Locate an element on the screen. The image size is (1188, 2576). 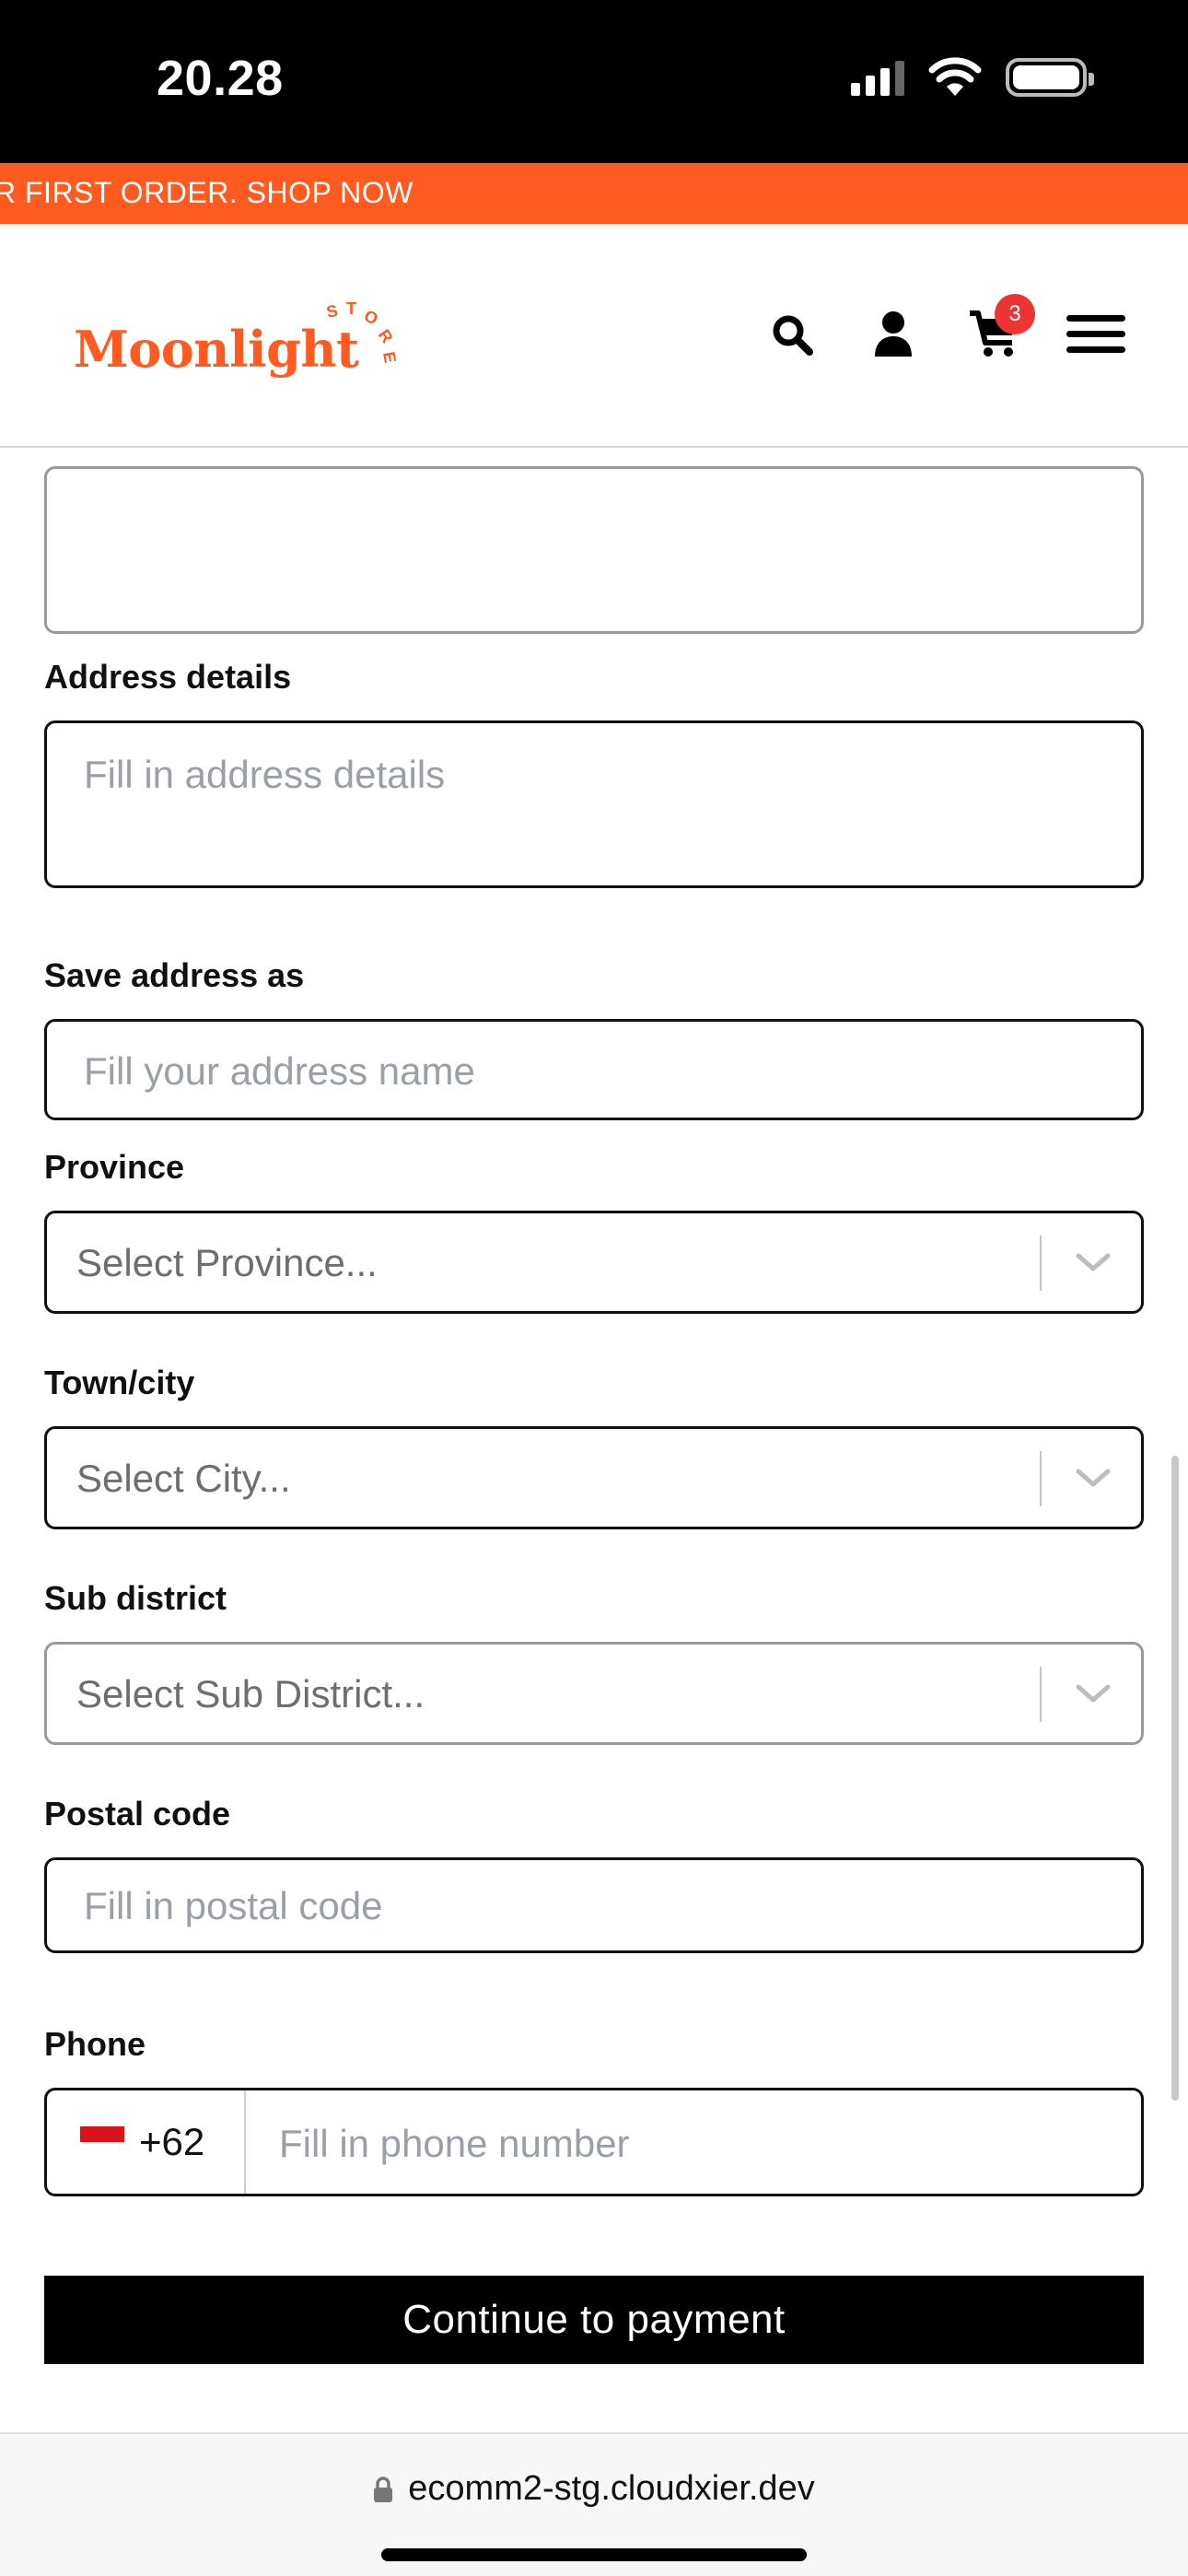
status-icons is located at coordinates (973, 77).